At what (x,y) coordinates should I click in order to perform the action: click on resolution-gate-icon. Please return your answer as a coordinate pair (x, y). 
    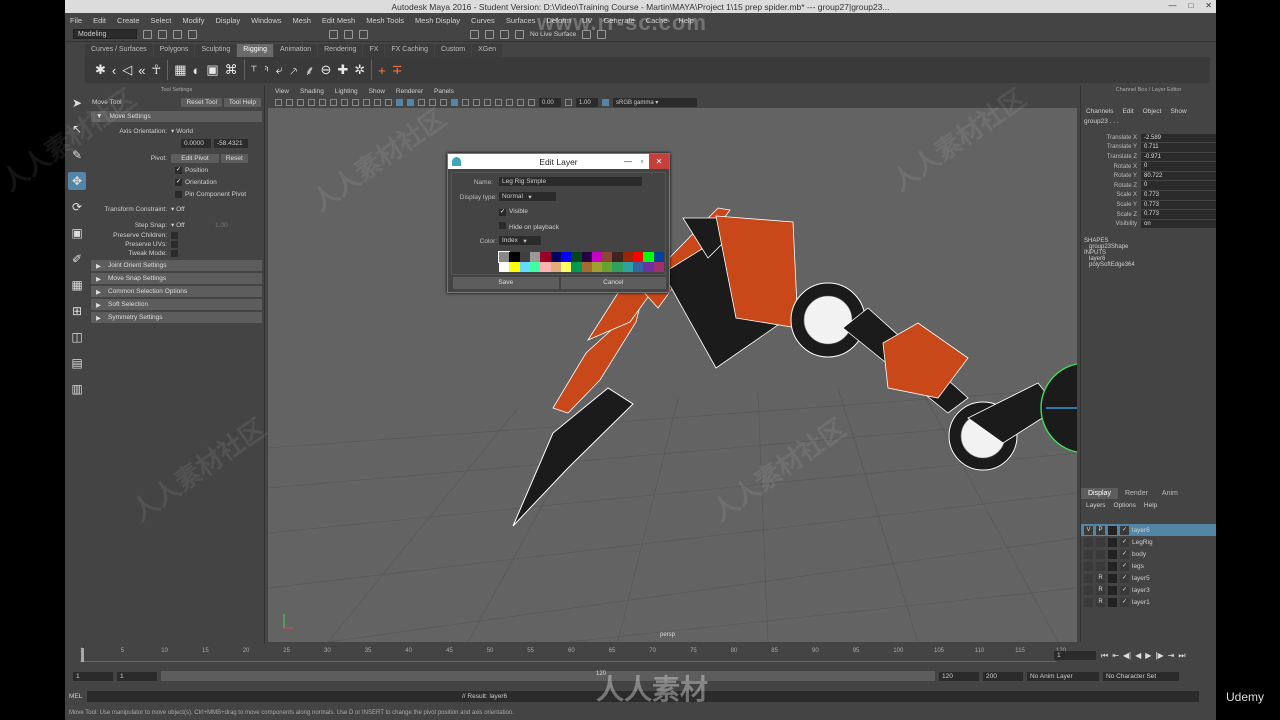
    Looking at the image, I should click on (333, 102).